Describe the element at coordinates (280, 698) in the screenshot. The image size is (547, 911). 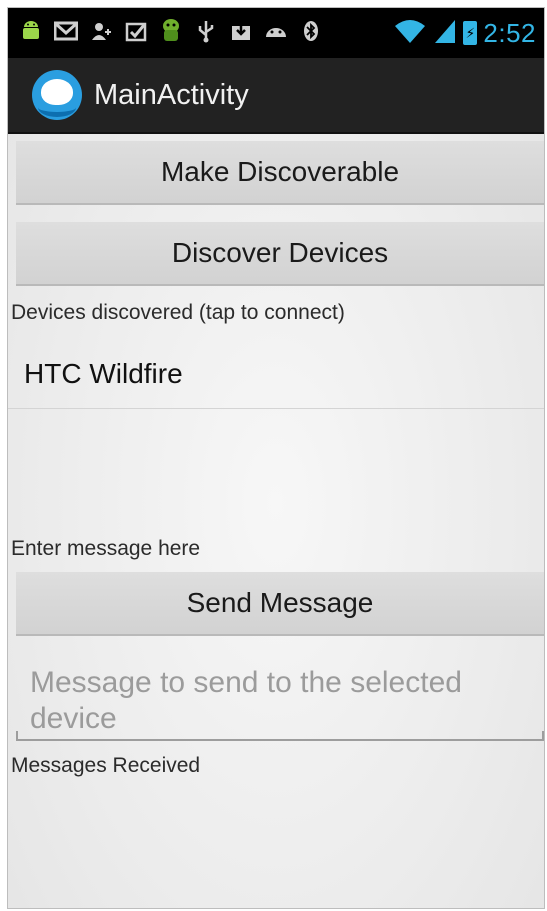
I see `message-input: Message to send to the selected device` at that location.